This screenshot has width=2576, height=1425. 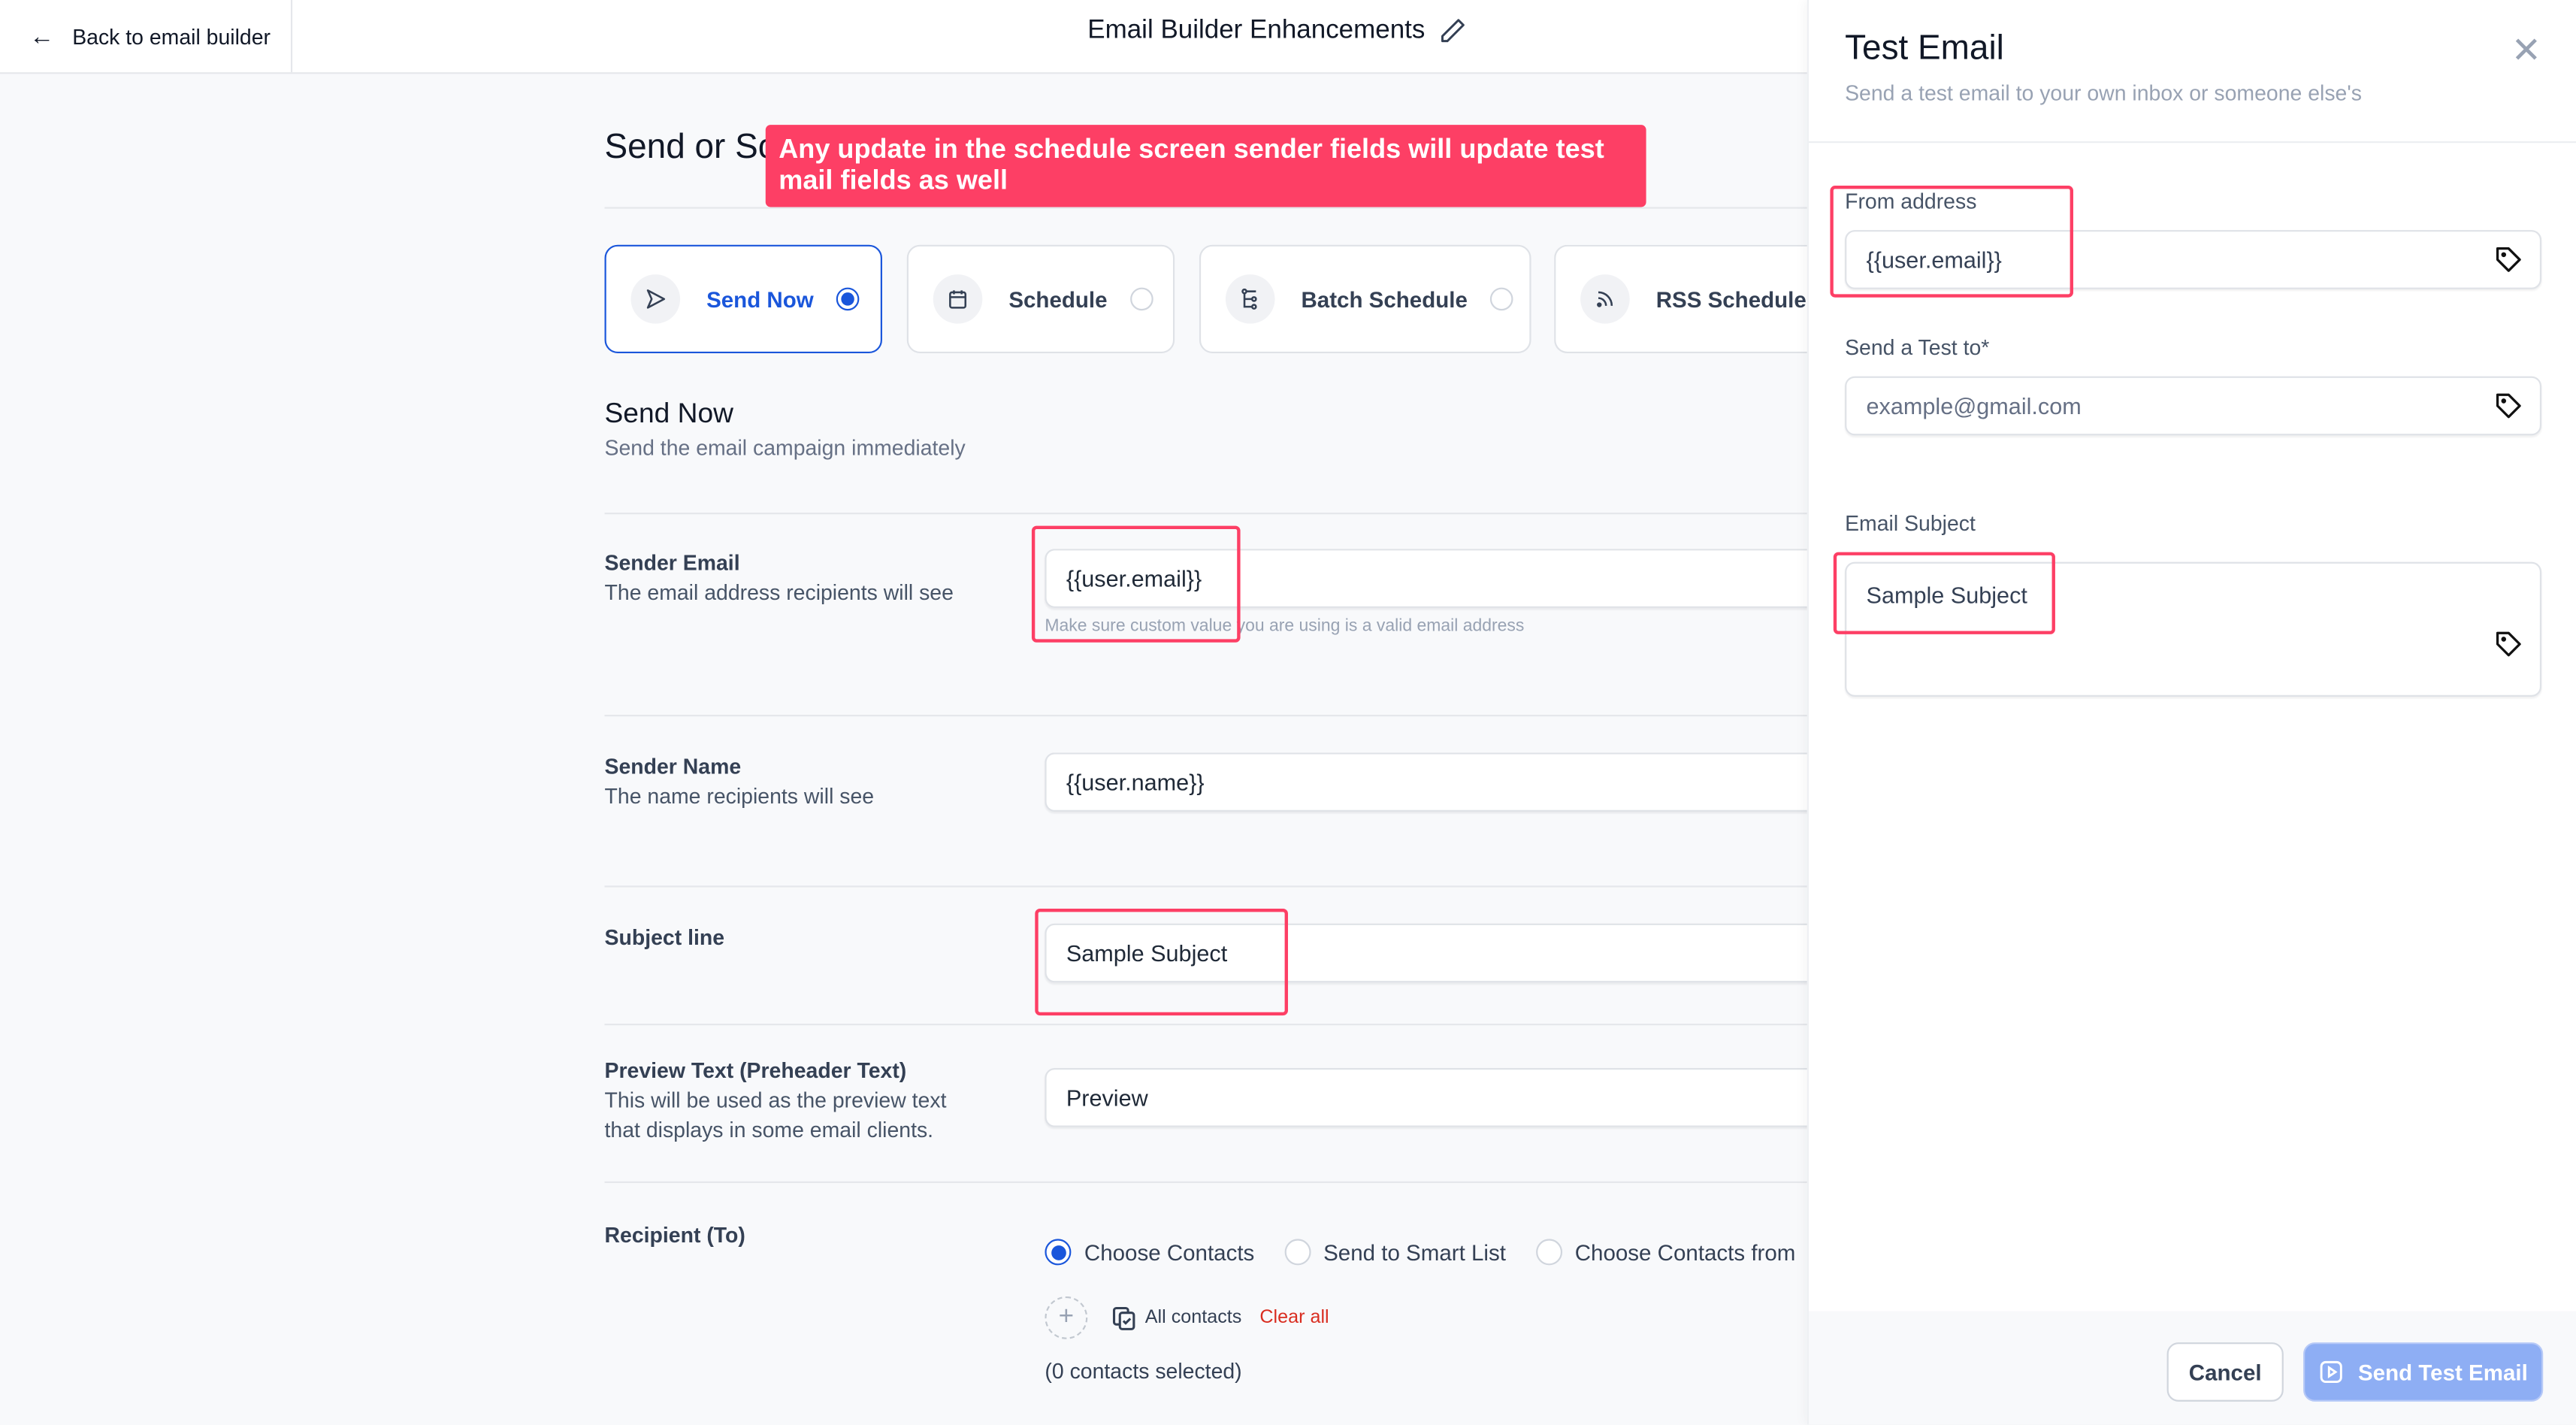 I want to click on option-schedule: Schedule, so click(x=1040, y=299).